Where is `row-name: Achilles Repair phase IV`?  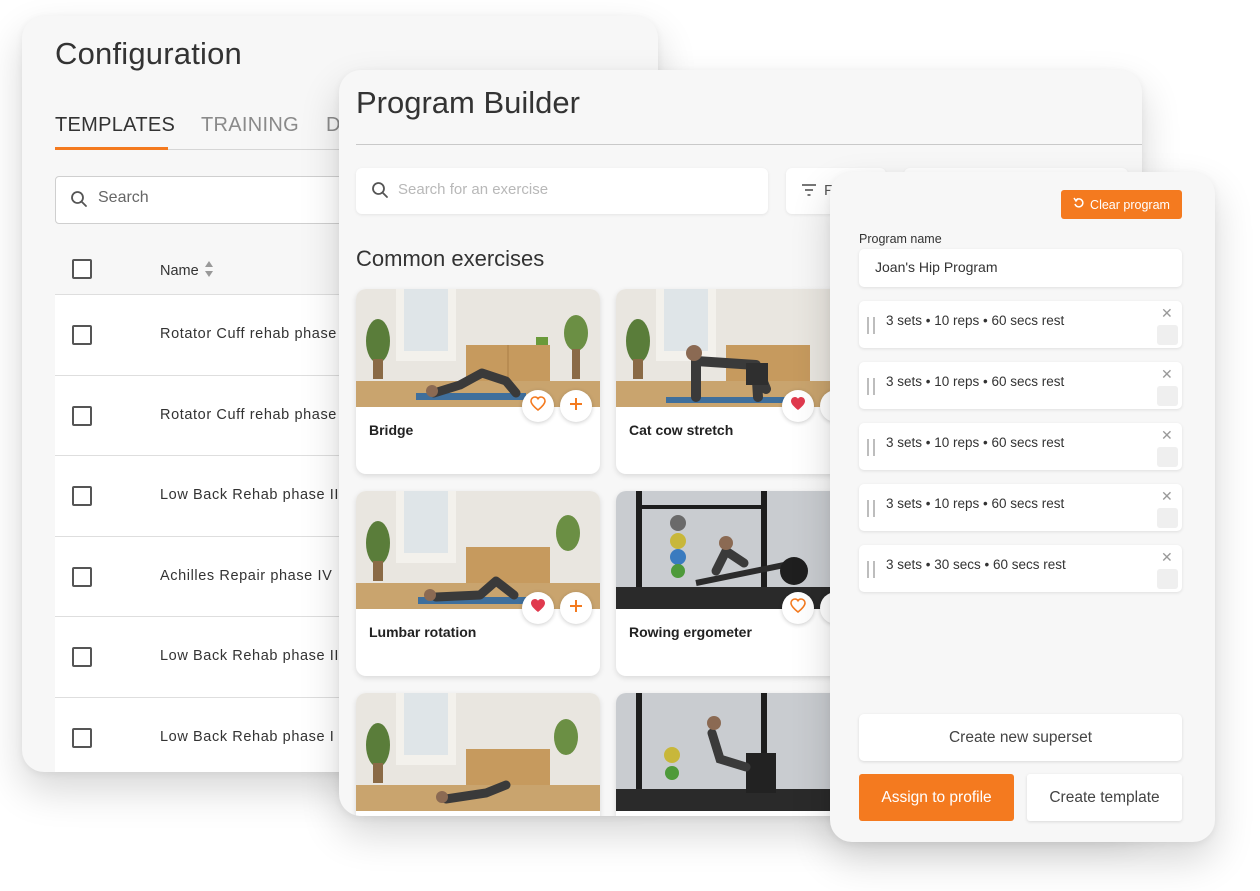
row-name: Achilles Repair phase IV is located at coordinates (246, 575).